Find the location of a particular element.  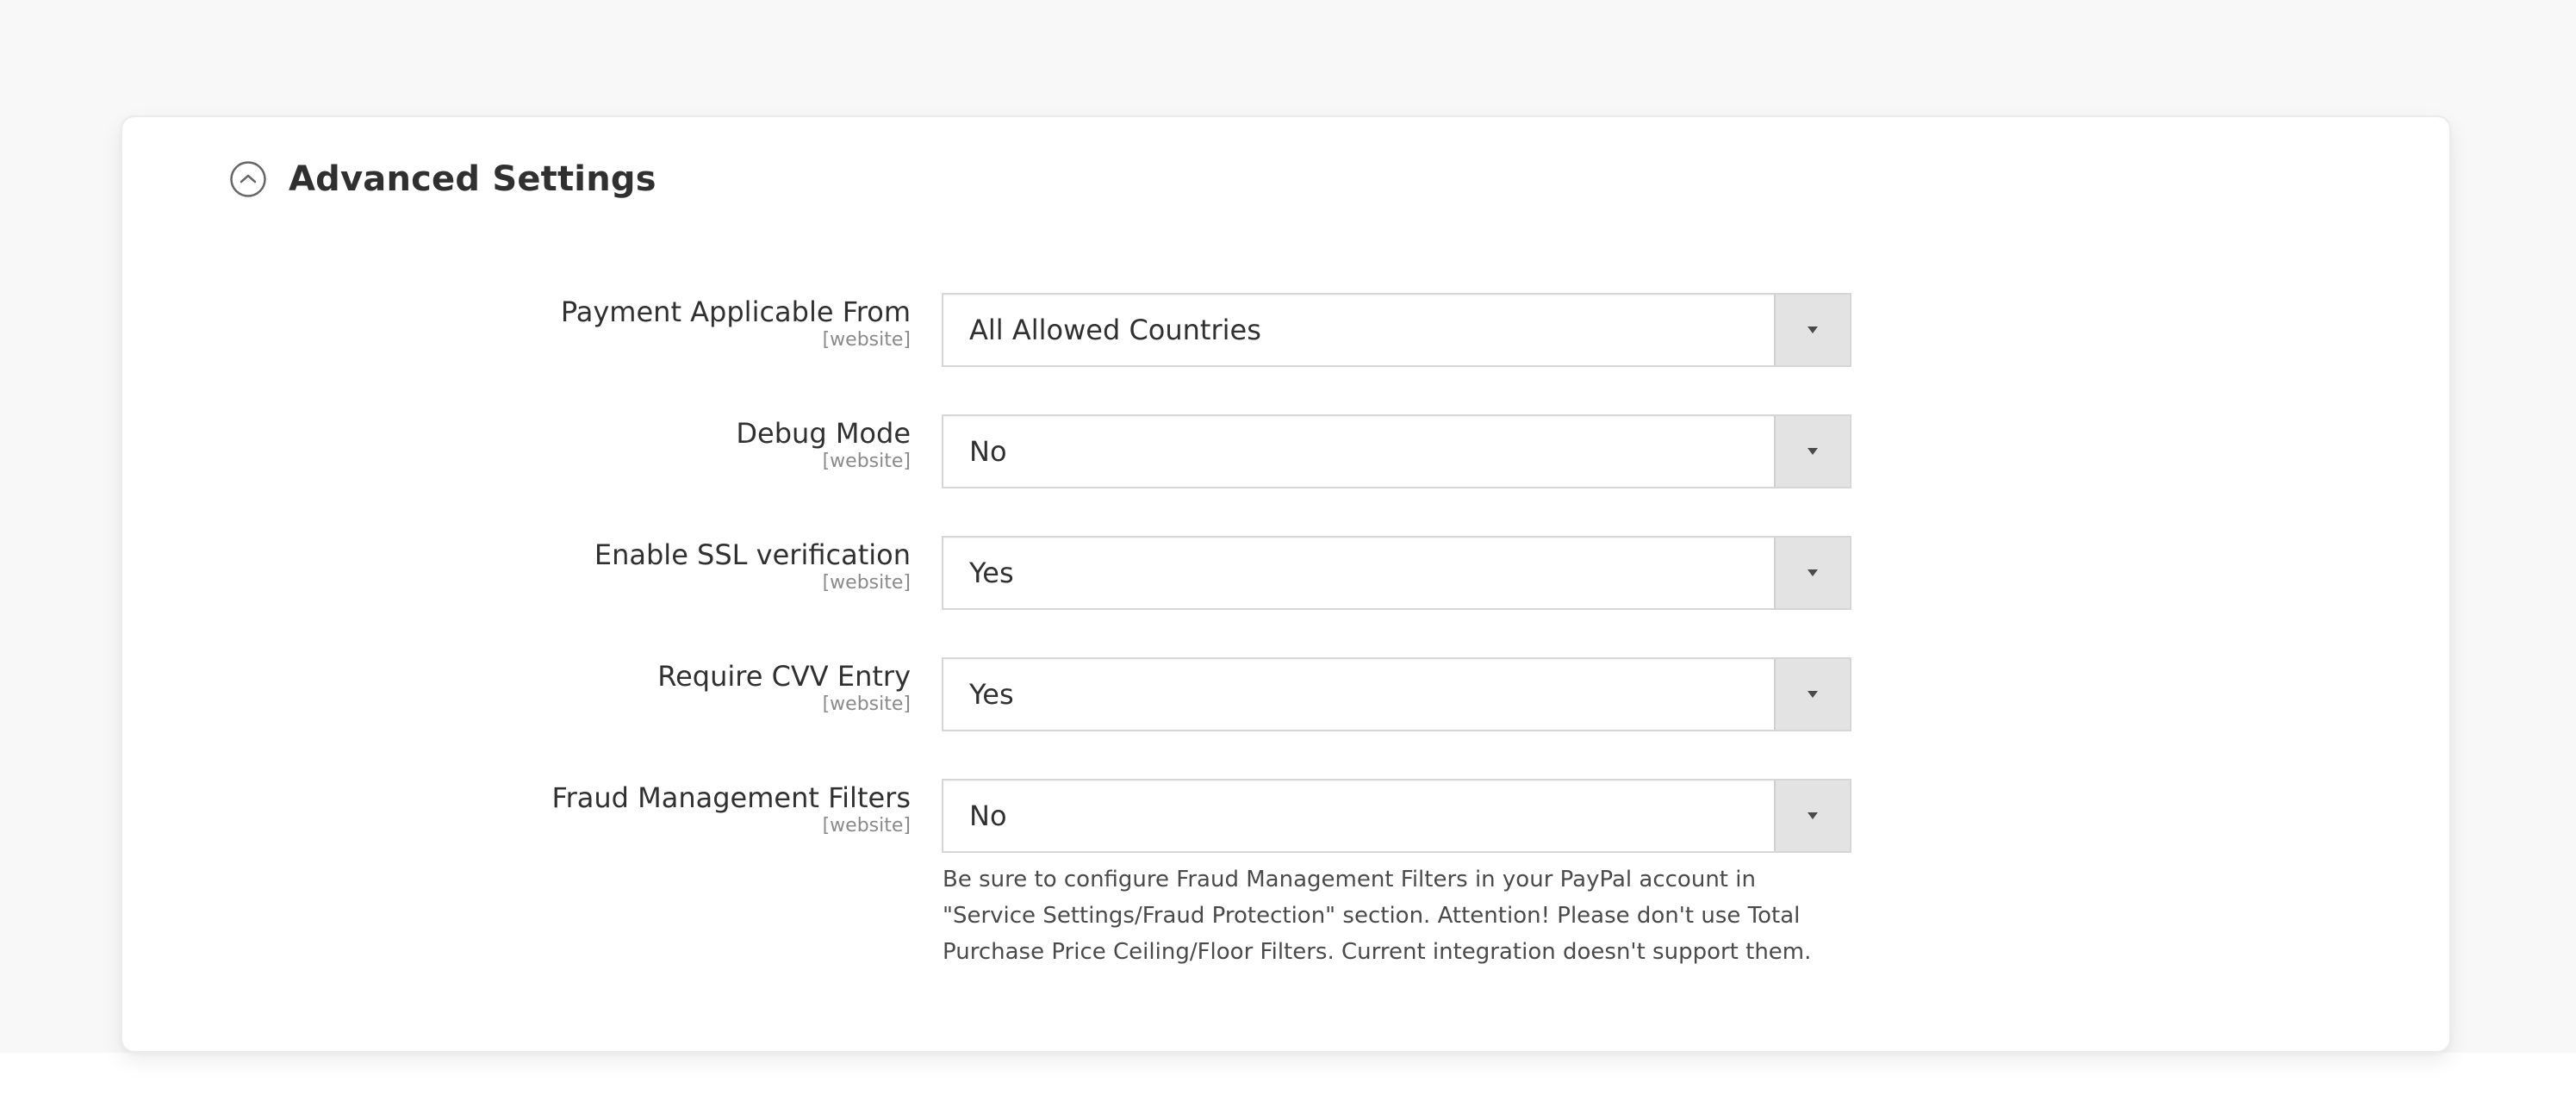

section-header-advanced-settings: Advanced Settings is located at coordinates (443, 179).